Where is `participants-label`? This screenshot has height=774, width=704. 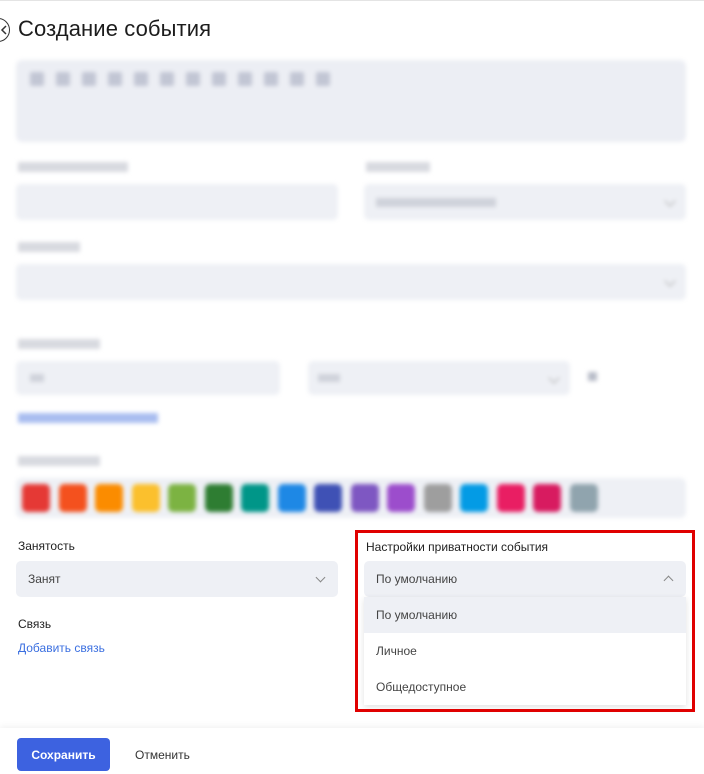 participants-label is located at coordinates (49, 247).